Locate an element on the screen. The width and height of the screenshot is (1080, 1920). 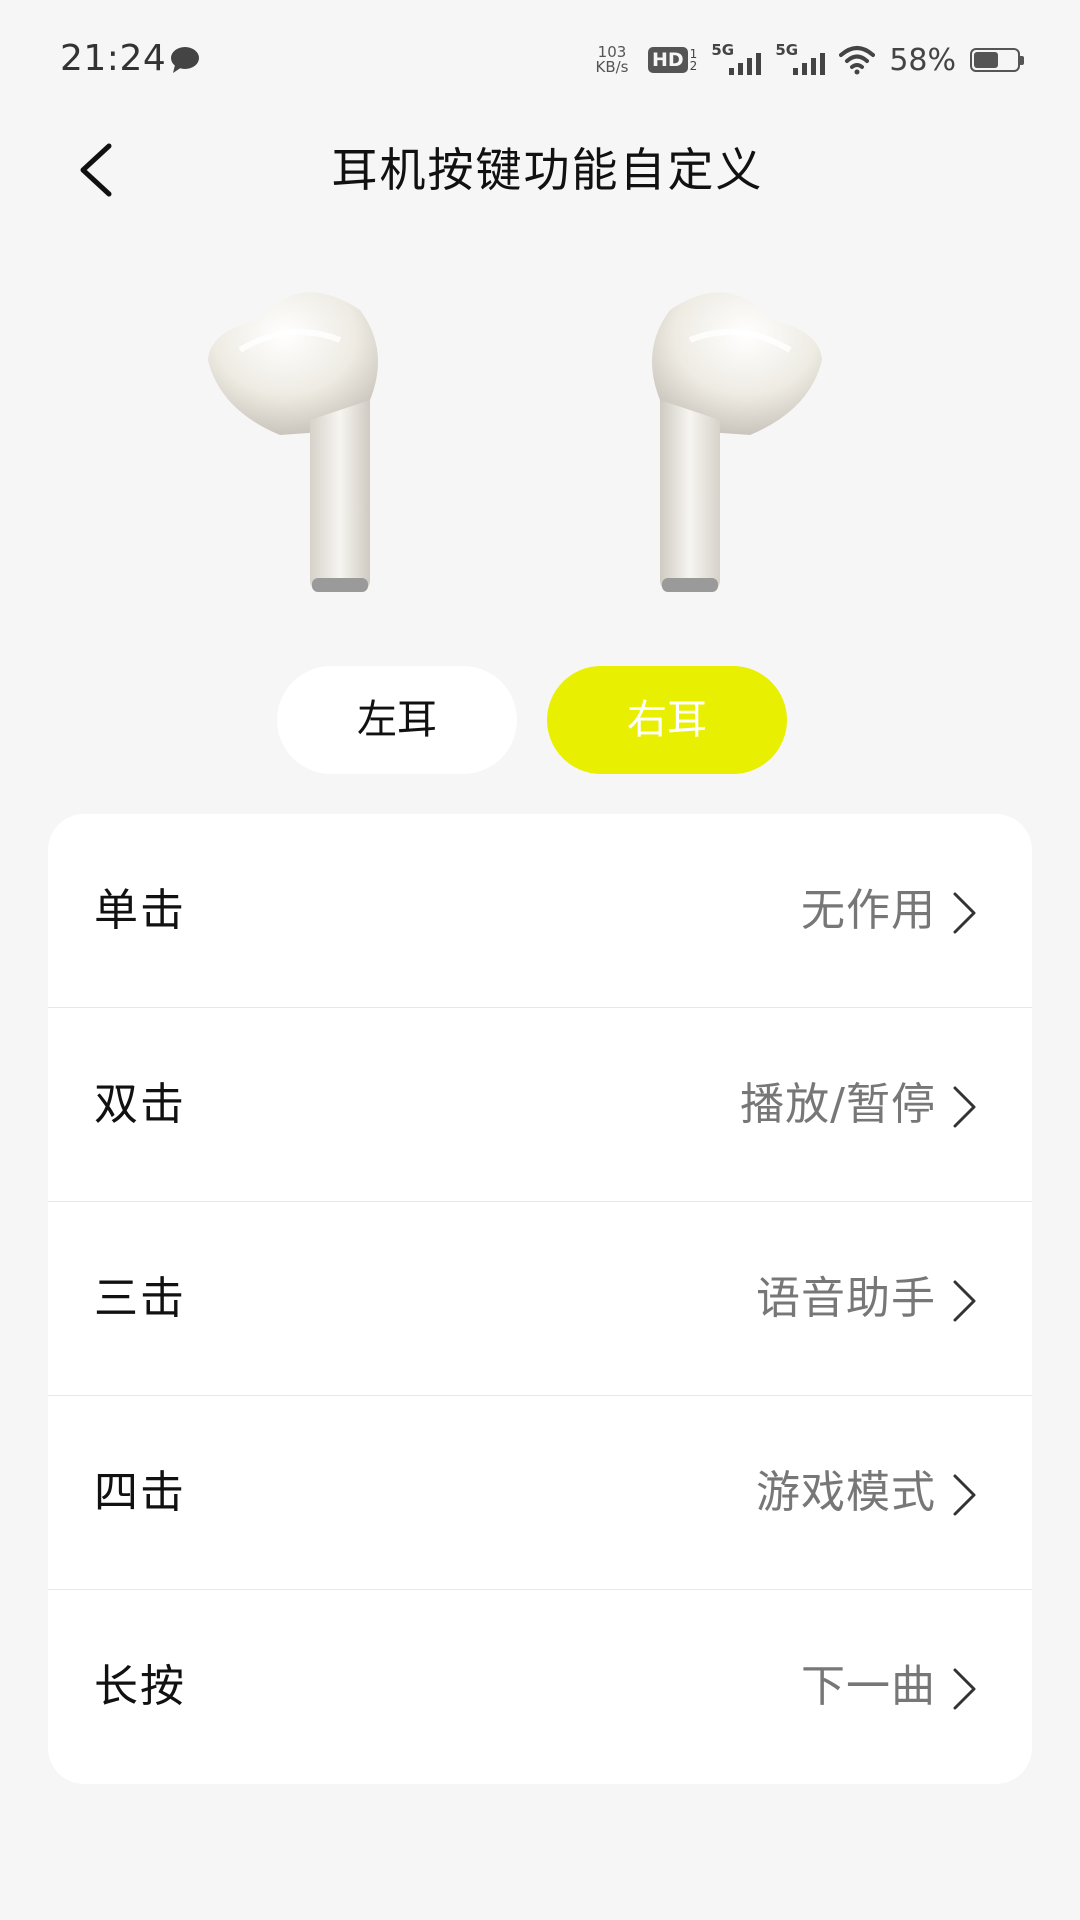
hd-icon: HD 1 2 is located at coordinates (672, 60).